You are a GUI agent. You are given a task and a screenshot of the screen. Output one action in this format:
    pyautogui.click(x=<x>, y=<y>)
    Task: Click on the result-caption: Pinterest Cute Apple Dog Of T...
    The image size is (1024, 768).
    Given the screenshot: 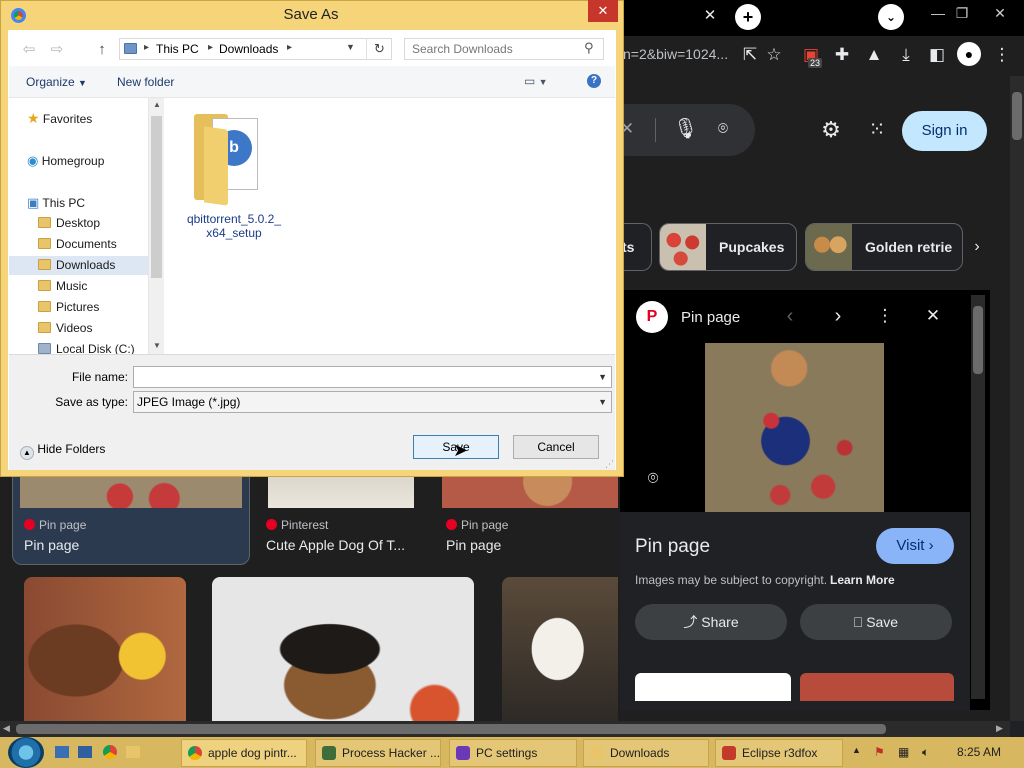 What is the action you would take?
    pyautogui.click(x=335, y=535)
    